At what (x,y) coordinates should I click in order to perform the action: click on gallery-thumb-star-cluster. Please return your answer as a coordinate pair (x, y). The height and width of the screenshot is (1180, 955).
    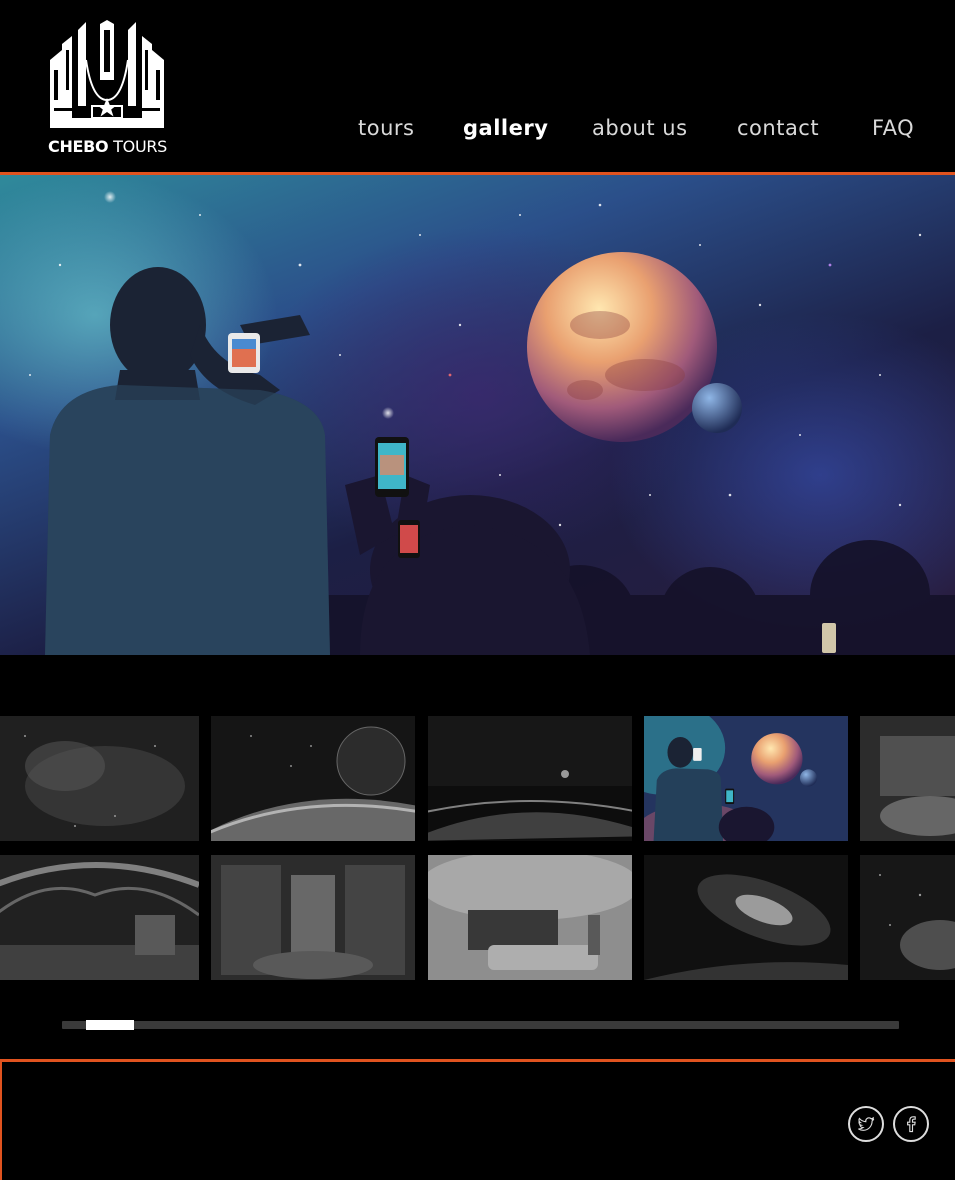
    Looking at the image, I should click on (907, 917).